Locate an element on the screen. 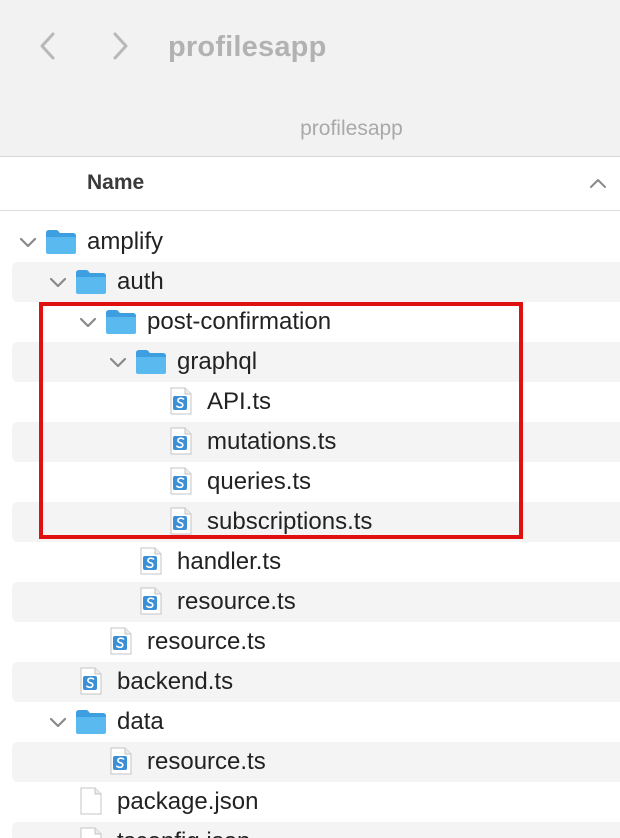 The width and height of the screenshot is (620, 838). item-label: amplify is located at coordinates (125, 241).